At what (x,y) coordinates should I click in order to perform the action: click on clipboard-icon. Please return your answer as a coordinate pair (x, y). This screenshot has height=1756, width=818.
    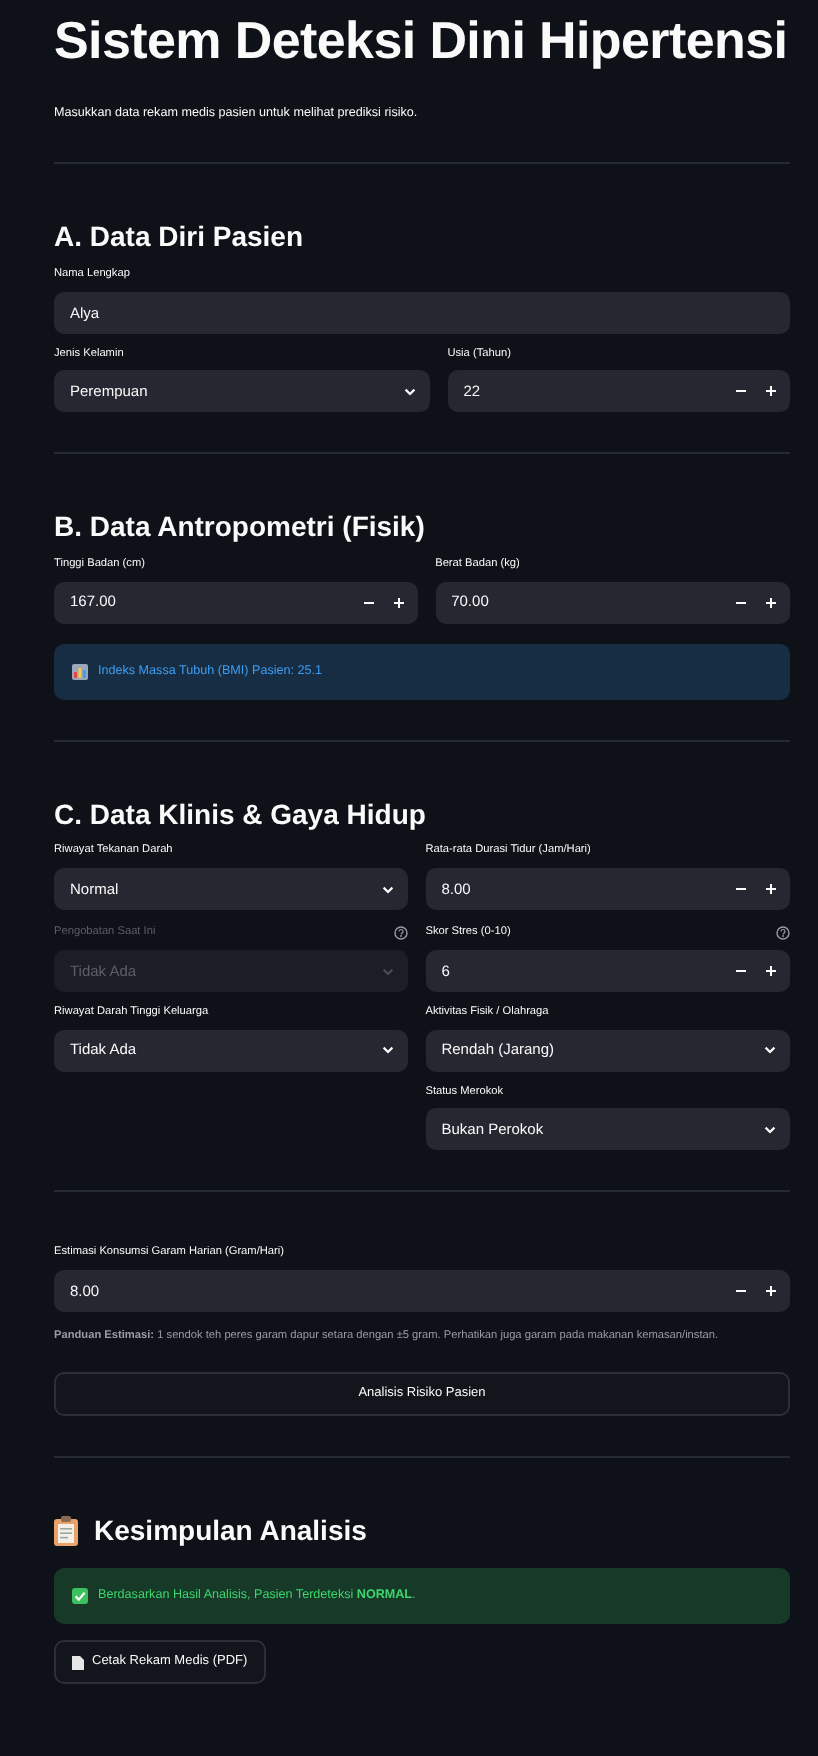
    Looking at the image, I should click on (66, 1531).